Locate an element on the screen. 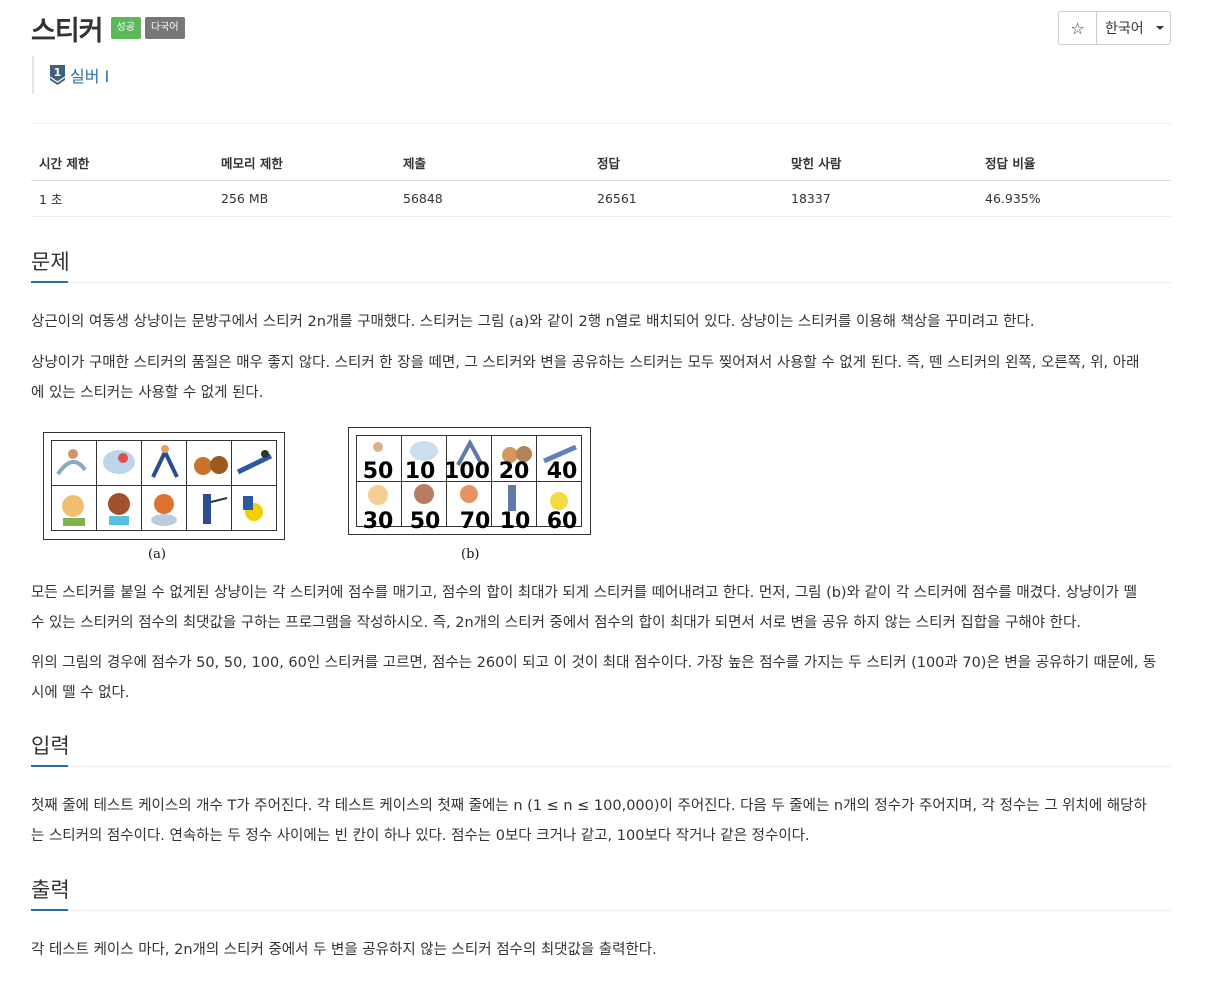 The width and height of the screenshot is (1216, 987). sticker-figure-b: 50 10 100 20 40 30 50 70 10 60 is located at coordinates (469, 481).